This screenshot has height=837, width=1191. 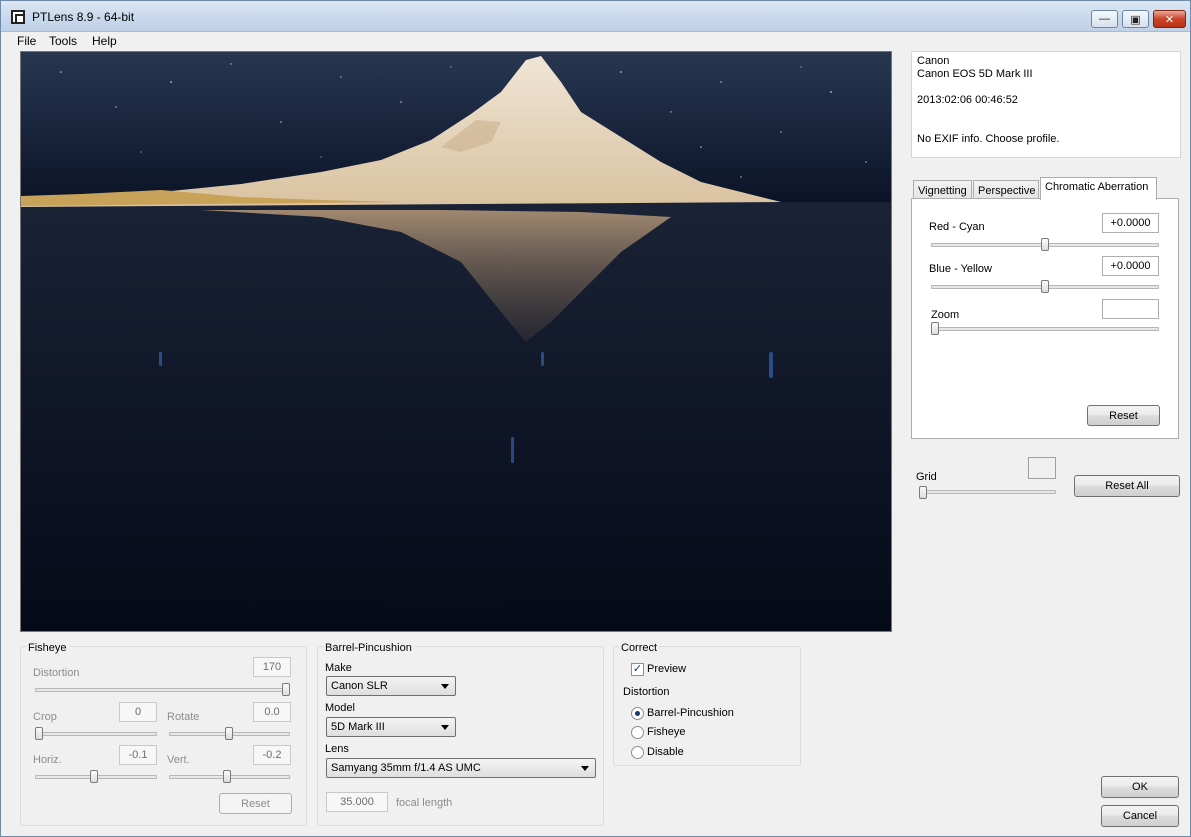 I want to click on correct-distortion-label: Distortion, so click(x=646, y=692).